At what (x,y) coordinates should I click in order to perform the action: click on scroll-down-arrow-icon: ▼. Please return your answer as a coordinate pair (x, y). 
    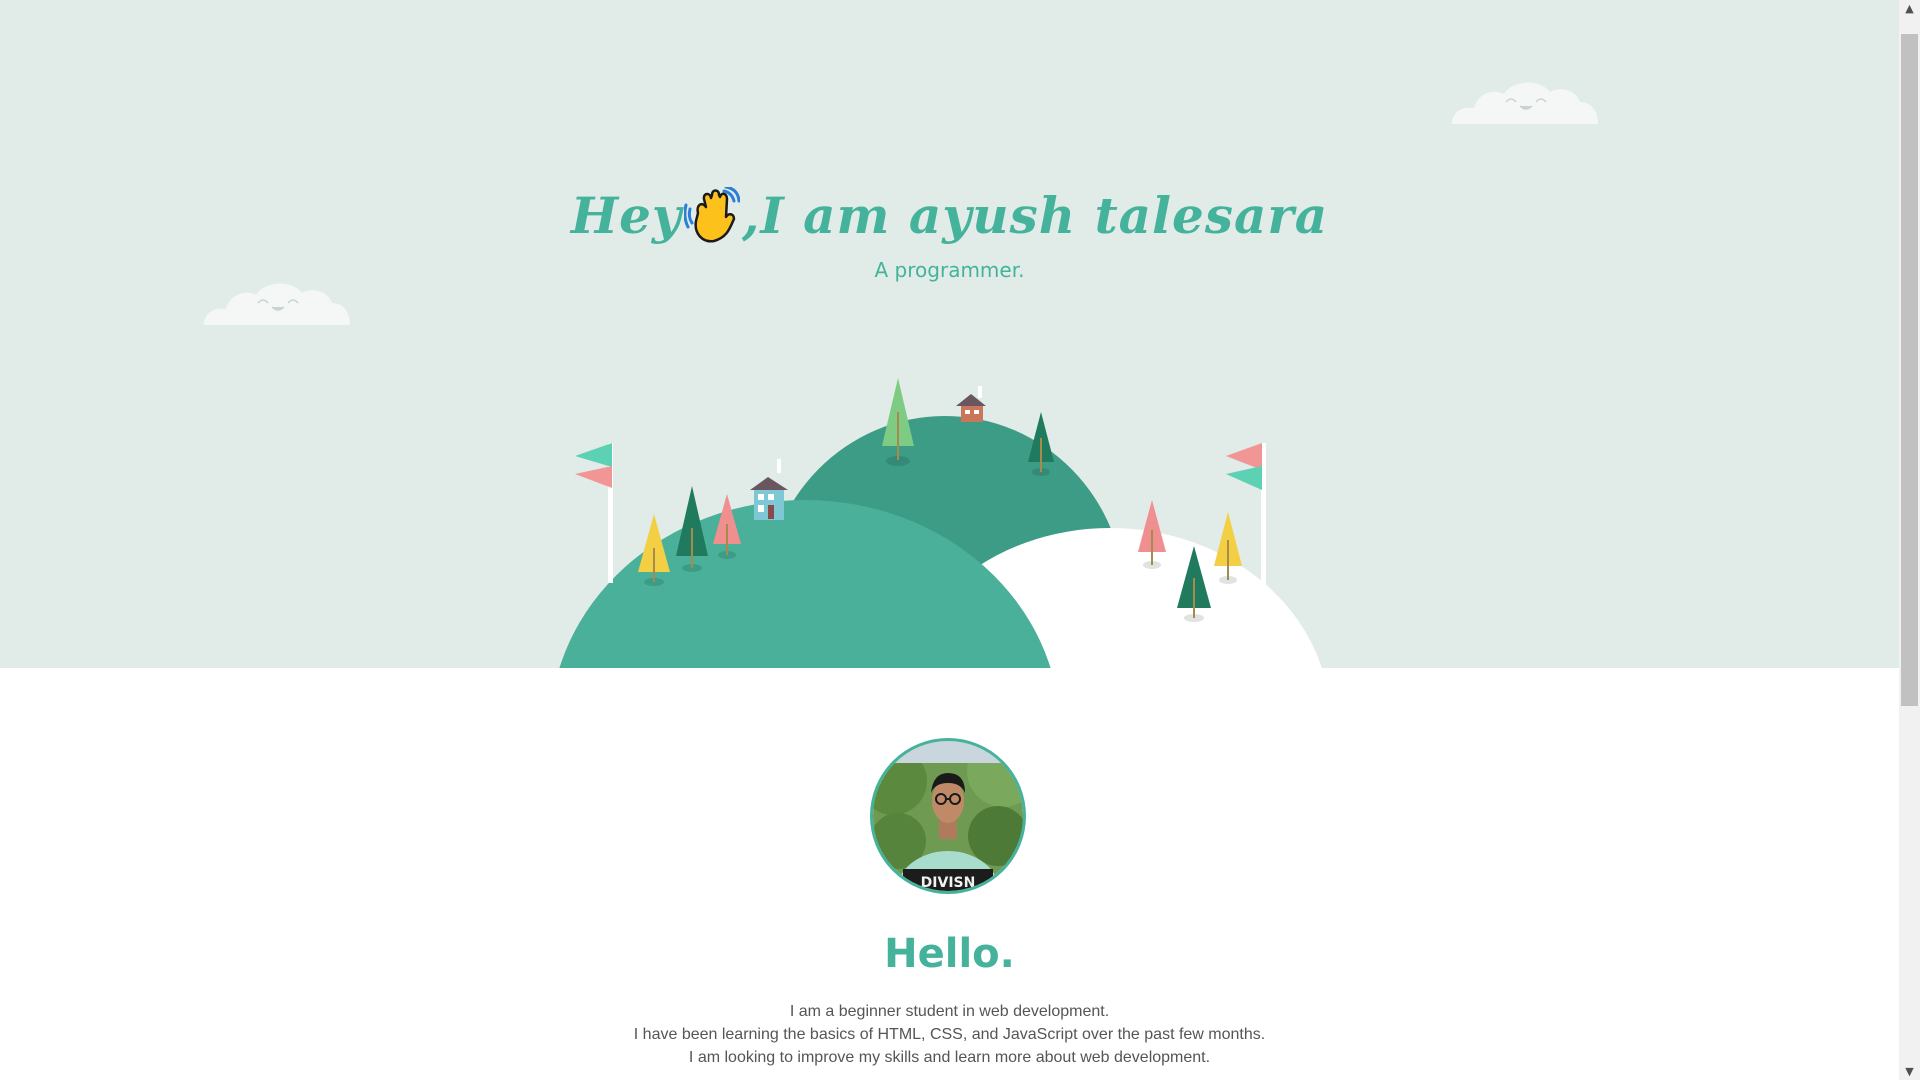
    Looking at the image, I should click on (1909, 1071).